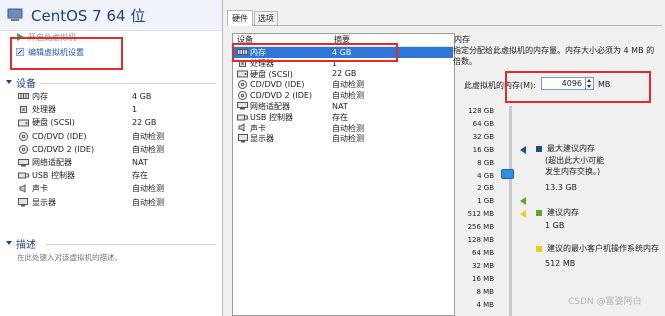  I want to click on hardware-name: 声卡, so click(258, 128).